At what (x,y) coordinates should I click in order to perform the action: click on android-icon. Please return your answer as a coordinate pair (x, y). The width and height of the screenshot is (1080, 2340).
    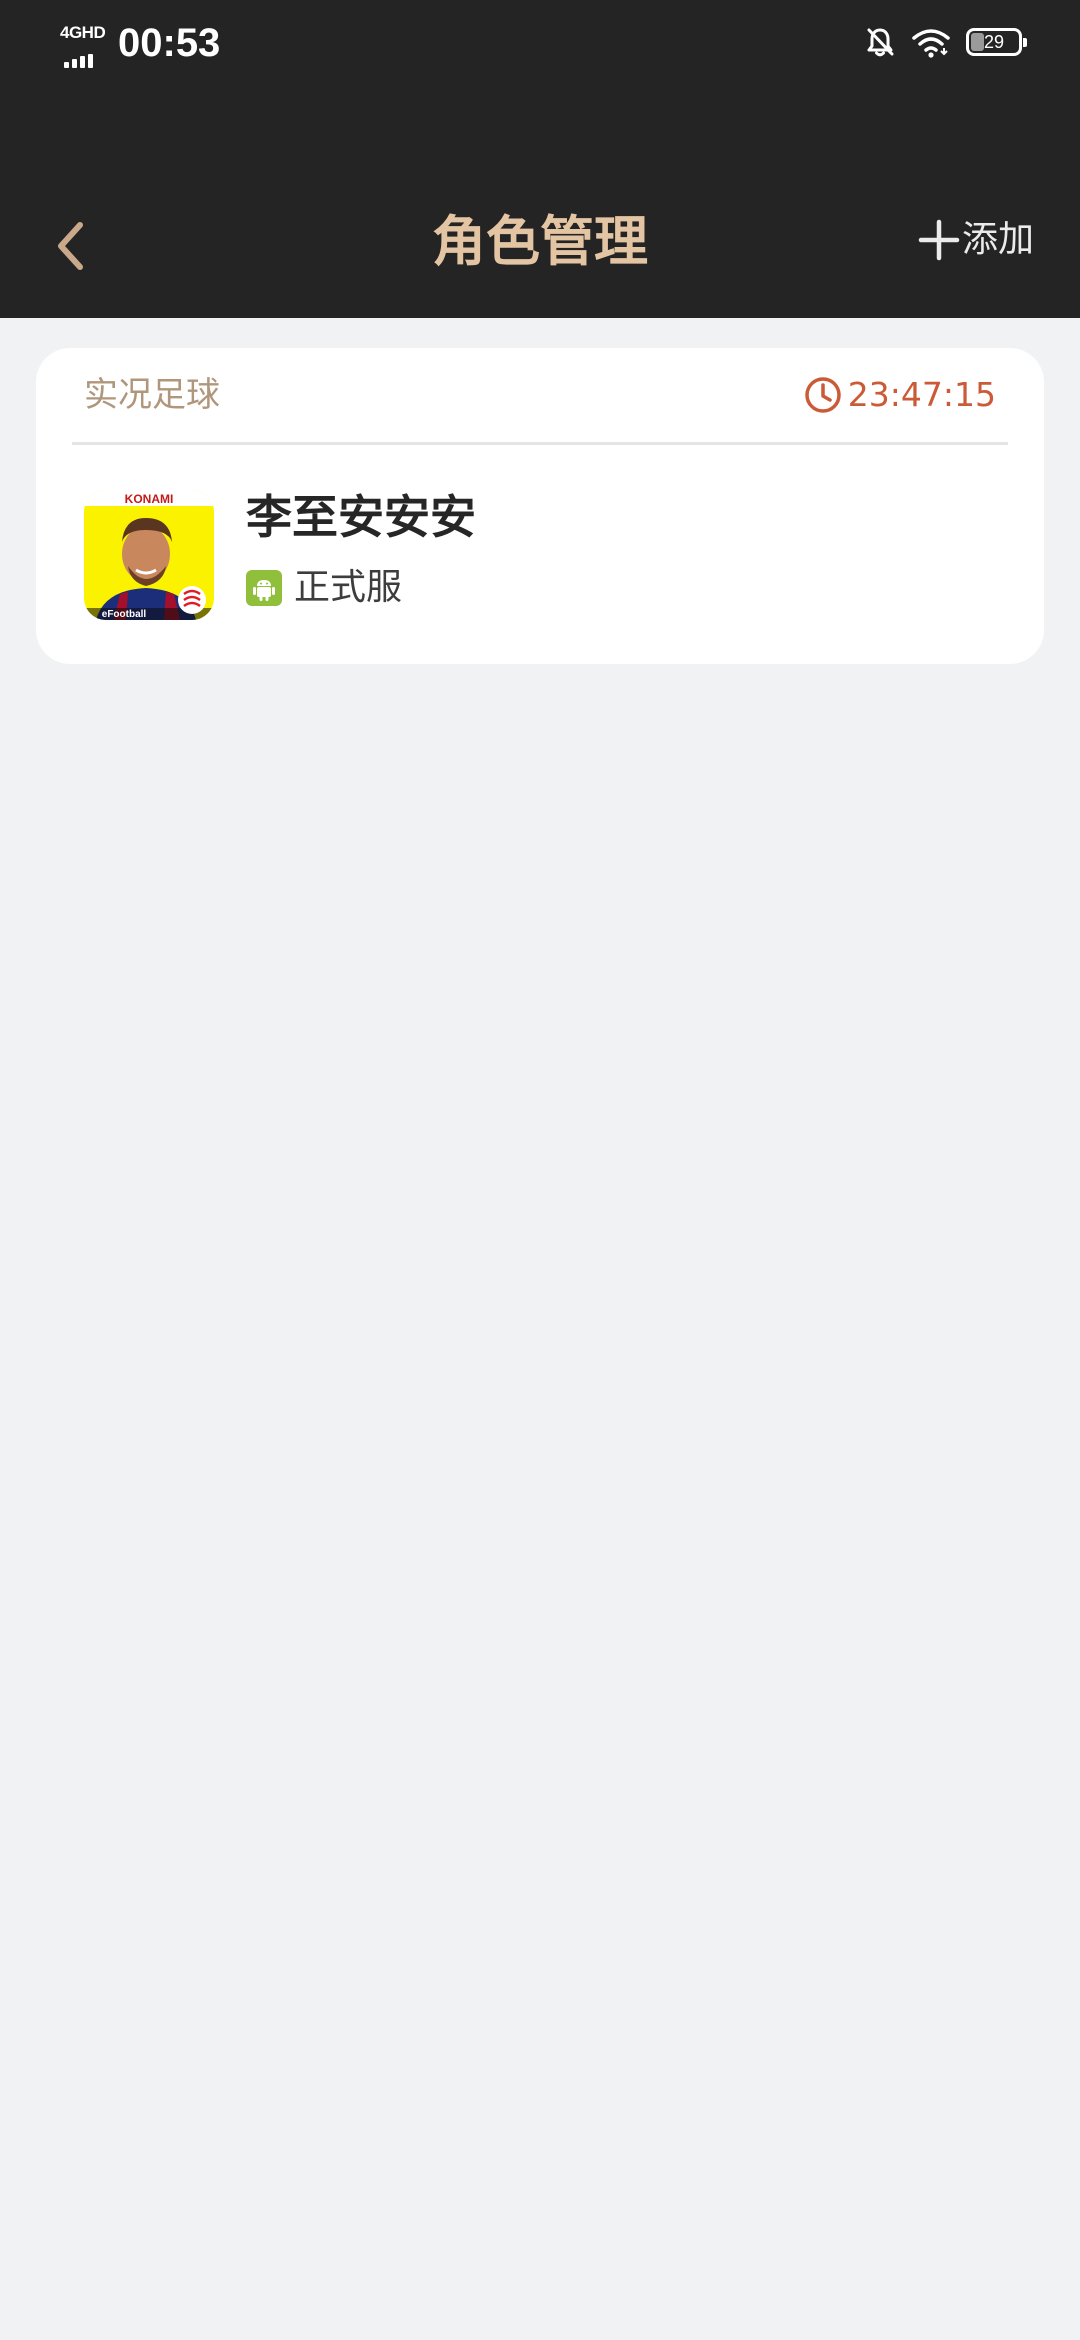
    Looking at the image, I should click on (264, 588).